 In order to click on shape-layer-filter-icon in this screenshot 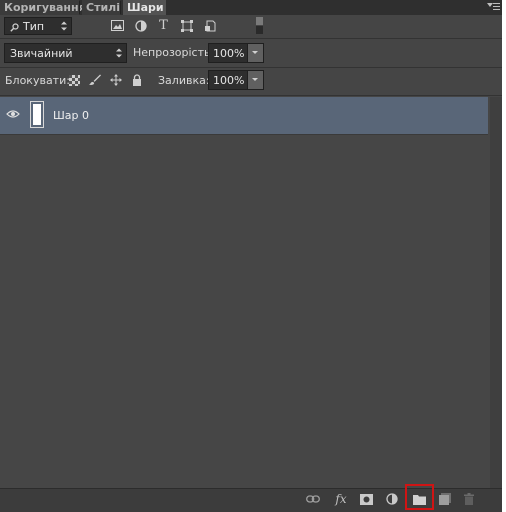, I will do `click(186, 25)`.